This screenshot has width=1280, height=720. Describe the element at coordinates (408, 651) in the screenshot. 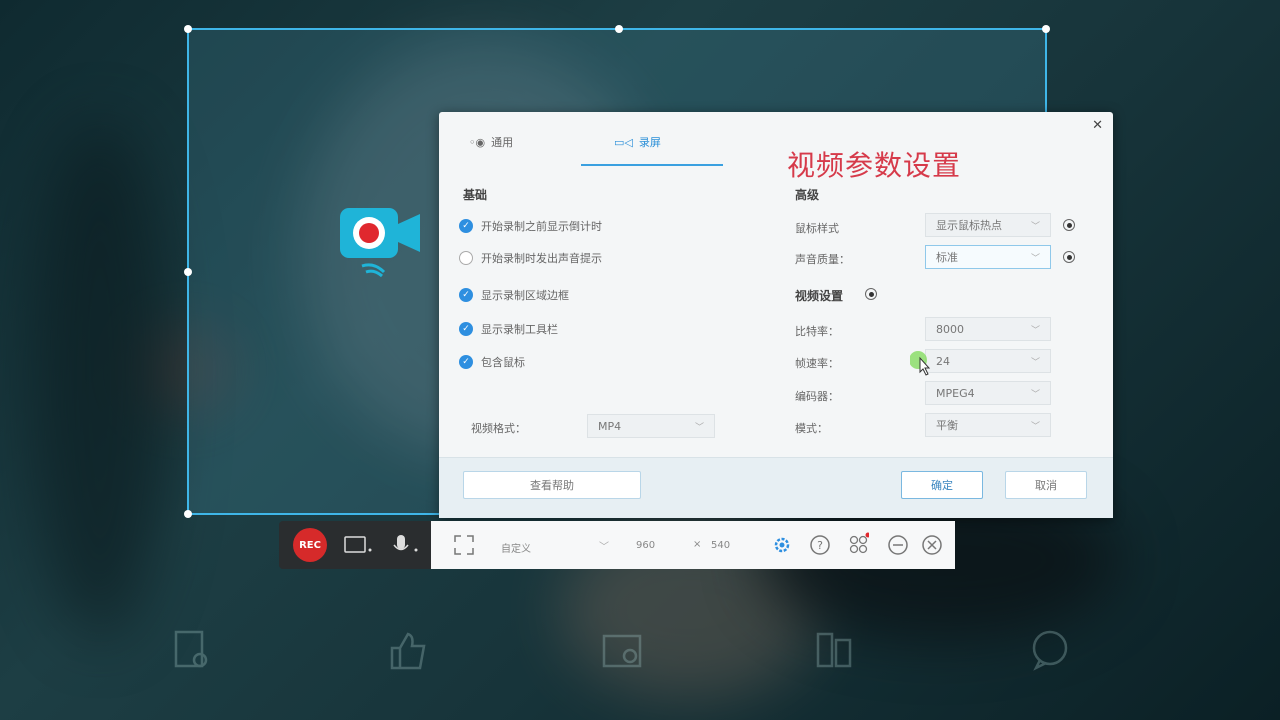

I see `thumbs-up-icon` at that location.